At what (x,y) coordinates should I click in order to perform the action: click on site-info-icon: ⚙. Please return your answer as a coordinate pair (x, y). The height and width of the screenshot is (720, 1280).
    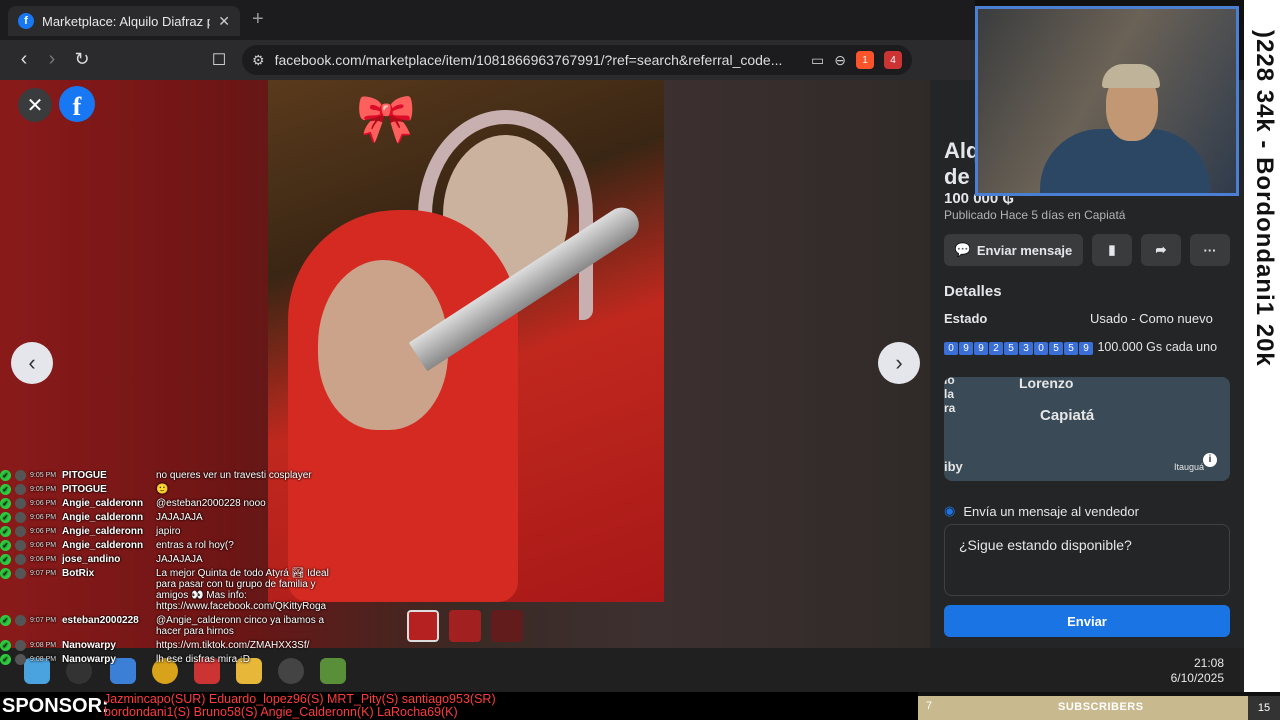
    Looking at the image, I should click on (258, 60).